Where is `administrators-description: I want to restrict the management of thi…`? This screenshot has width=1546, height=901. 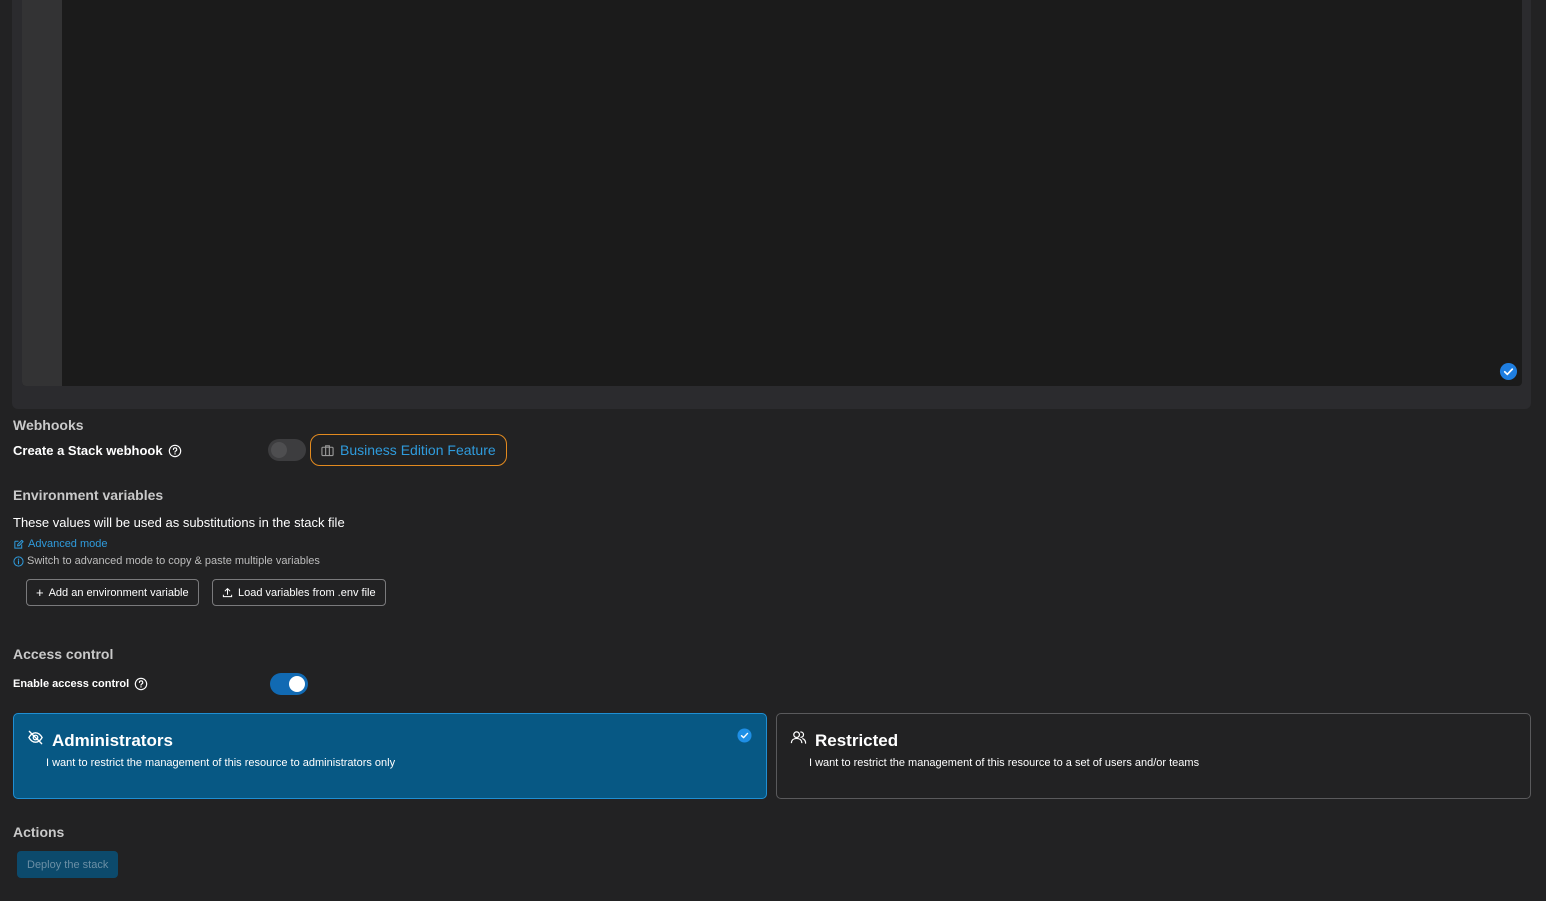 administrators-description: I want to restrict the management of thi… is located at coordinates (221, 763).